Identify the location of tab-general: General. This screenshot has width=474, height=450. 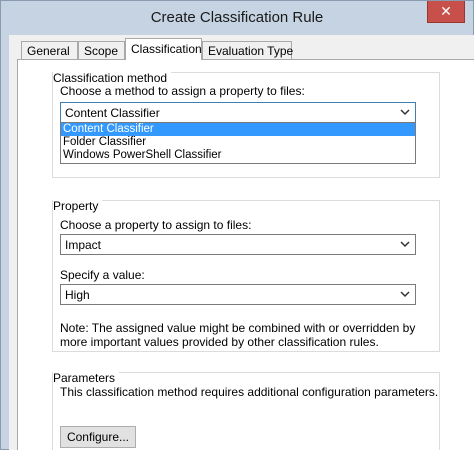
(49, 50).